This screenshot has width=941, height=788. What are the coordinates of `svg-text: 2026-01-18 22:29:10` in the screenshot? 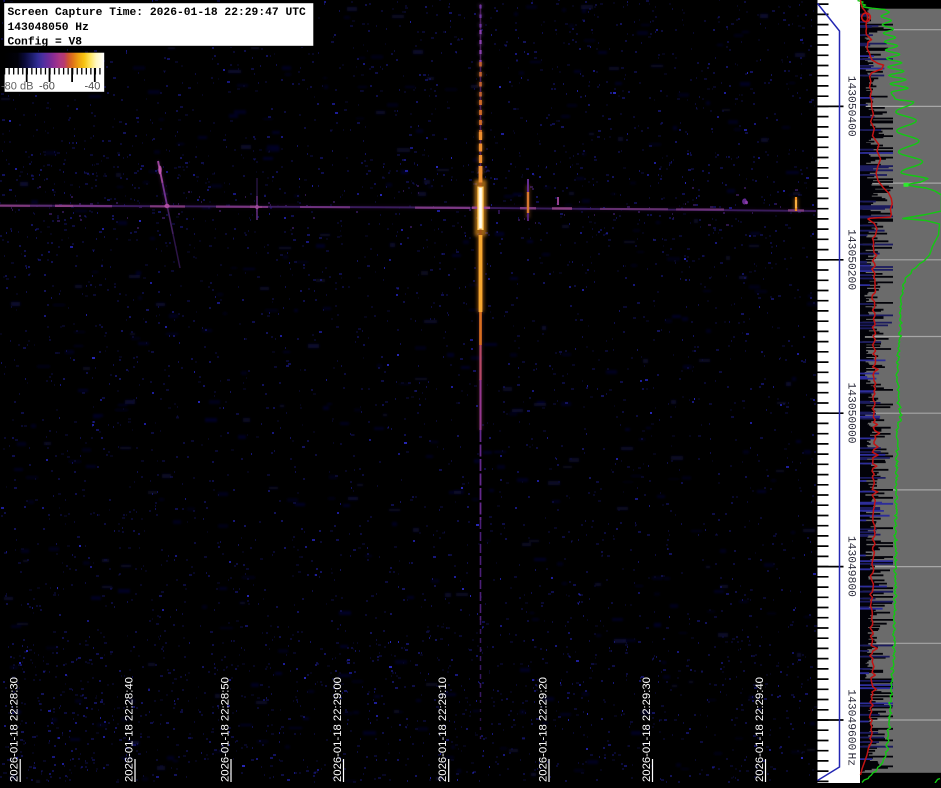 It's located at (443, 729).